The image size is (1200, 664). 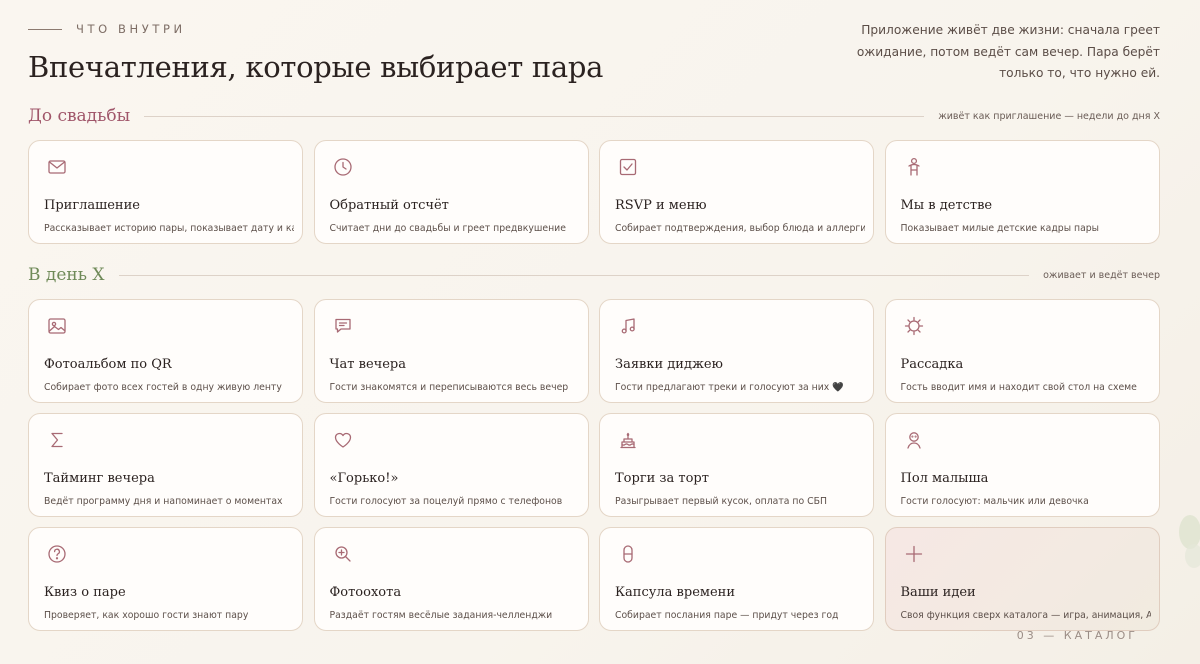 What do you see at coordinates (108, 364) in the screenshot?
I see `feature-card-title: Фотоальбом по QR` at bounding box center [108, 364].